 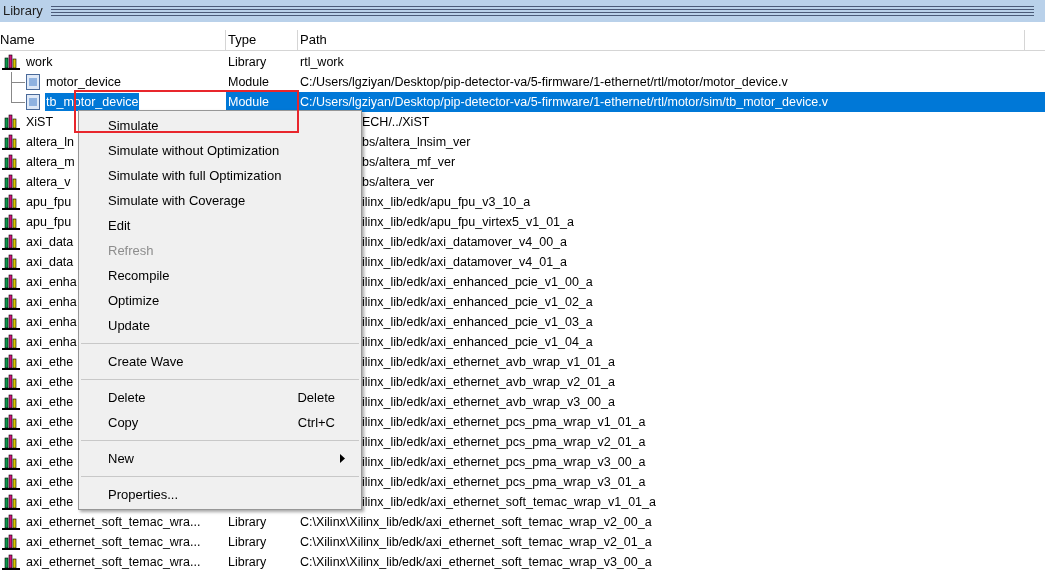 What do you see at coordinates (661, 40) in the screenshot?
I see `column-header: Path` at bounding box center [661, 40].